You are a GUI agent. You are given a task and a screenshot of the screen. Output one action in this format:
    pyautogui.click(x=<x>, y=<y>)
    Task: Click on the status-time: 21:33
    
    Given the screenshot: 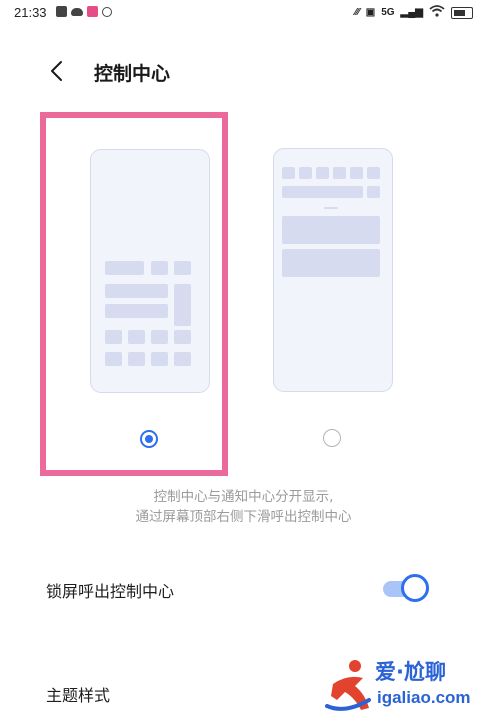 What is the action you would take?
    pyautogui.click(x=30, y=12)
    